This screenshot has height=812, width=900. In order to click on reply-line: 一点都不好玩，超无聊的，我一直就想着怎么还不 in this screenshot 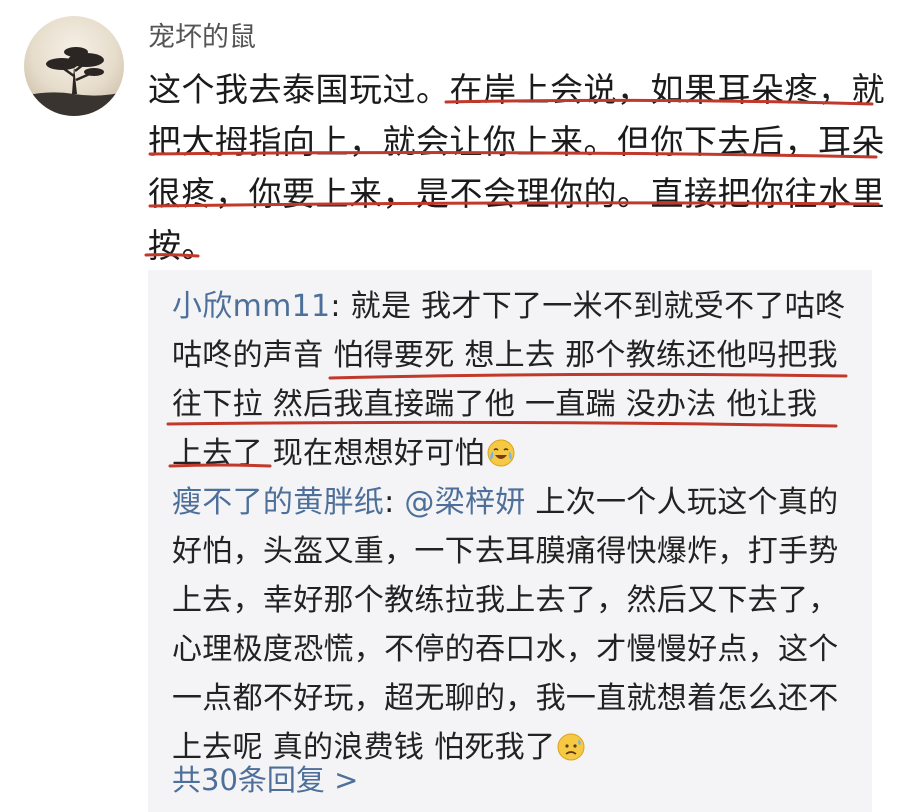, I will do `click(505, 698)`.